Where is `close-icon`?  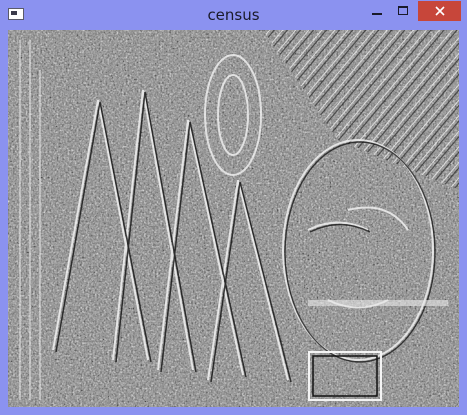
close-icon is located at coordinates (439, 11).